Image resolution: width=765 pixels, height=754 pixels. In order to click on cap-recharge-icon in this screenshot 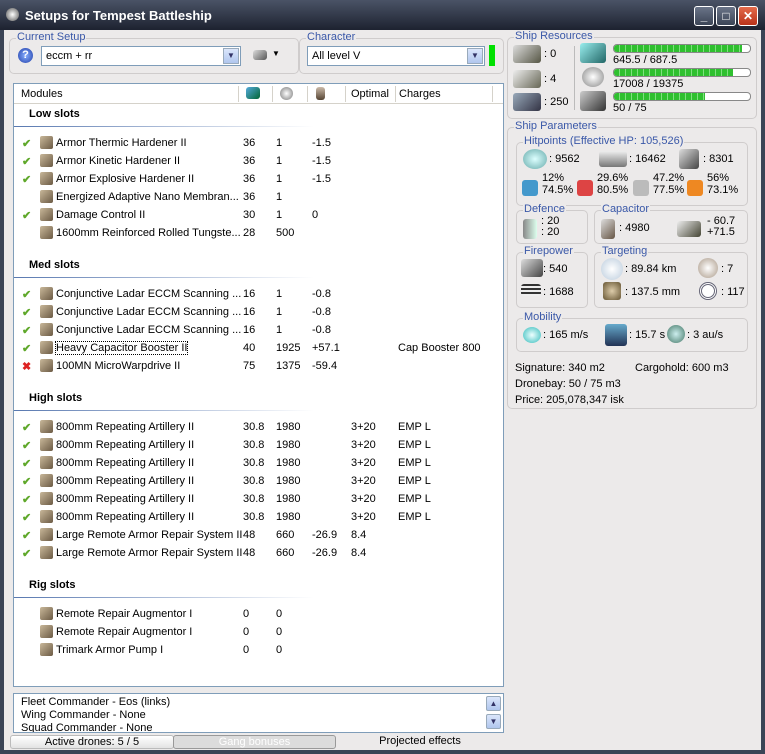, I will do `click(689, 229)`.